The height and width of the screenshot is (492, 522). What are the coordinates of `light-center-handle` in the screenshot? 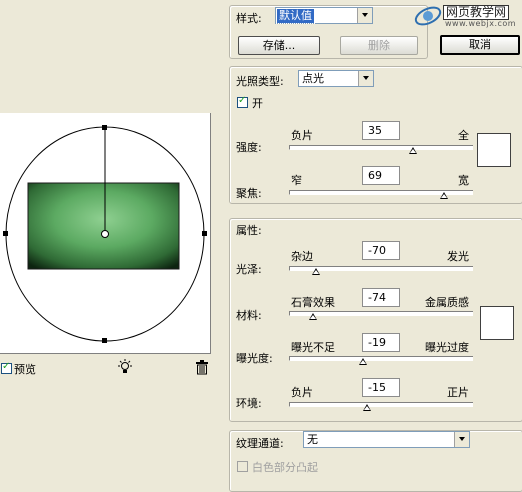 It's located at (105, 234).